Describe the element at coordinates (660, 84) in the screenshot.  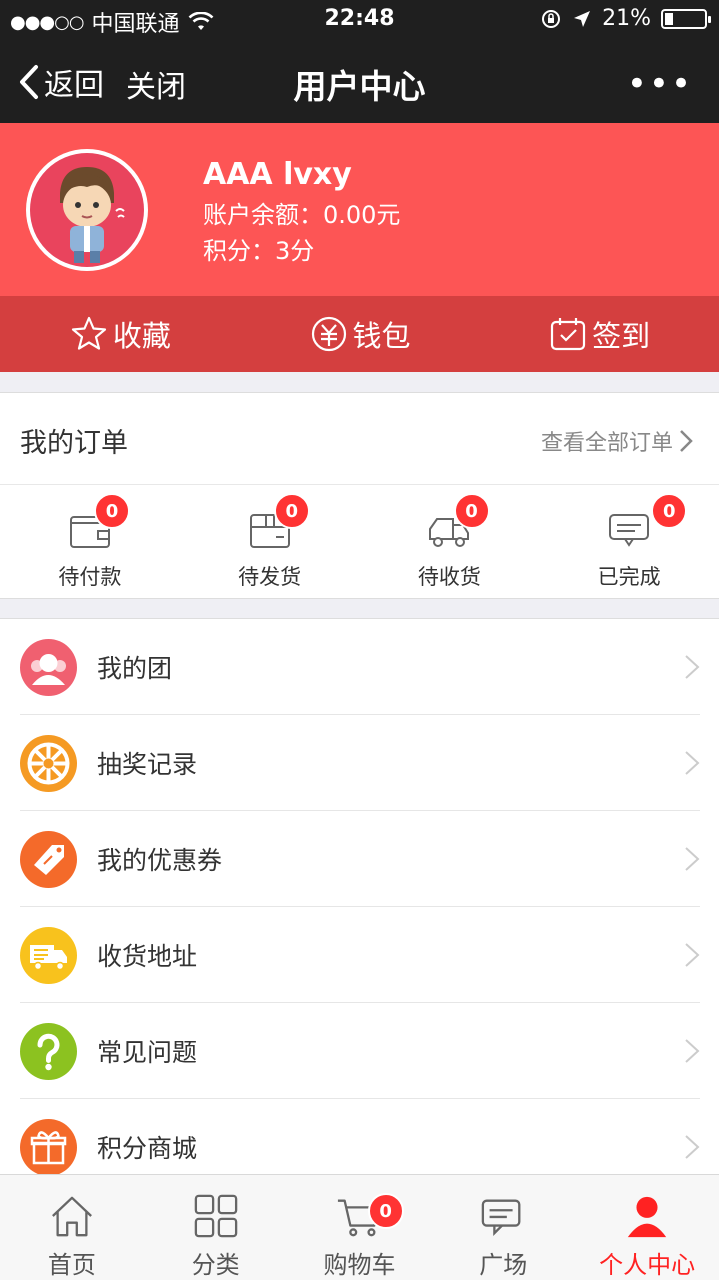
I see `more-menu-button: •••` at that location.